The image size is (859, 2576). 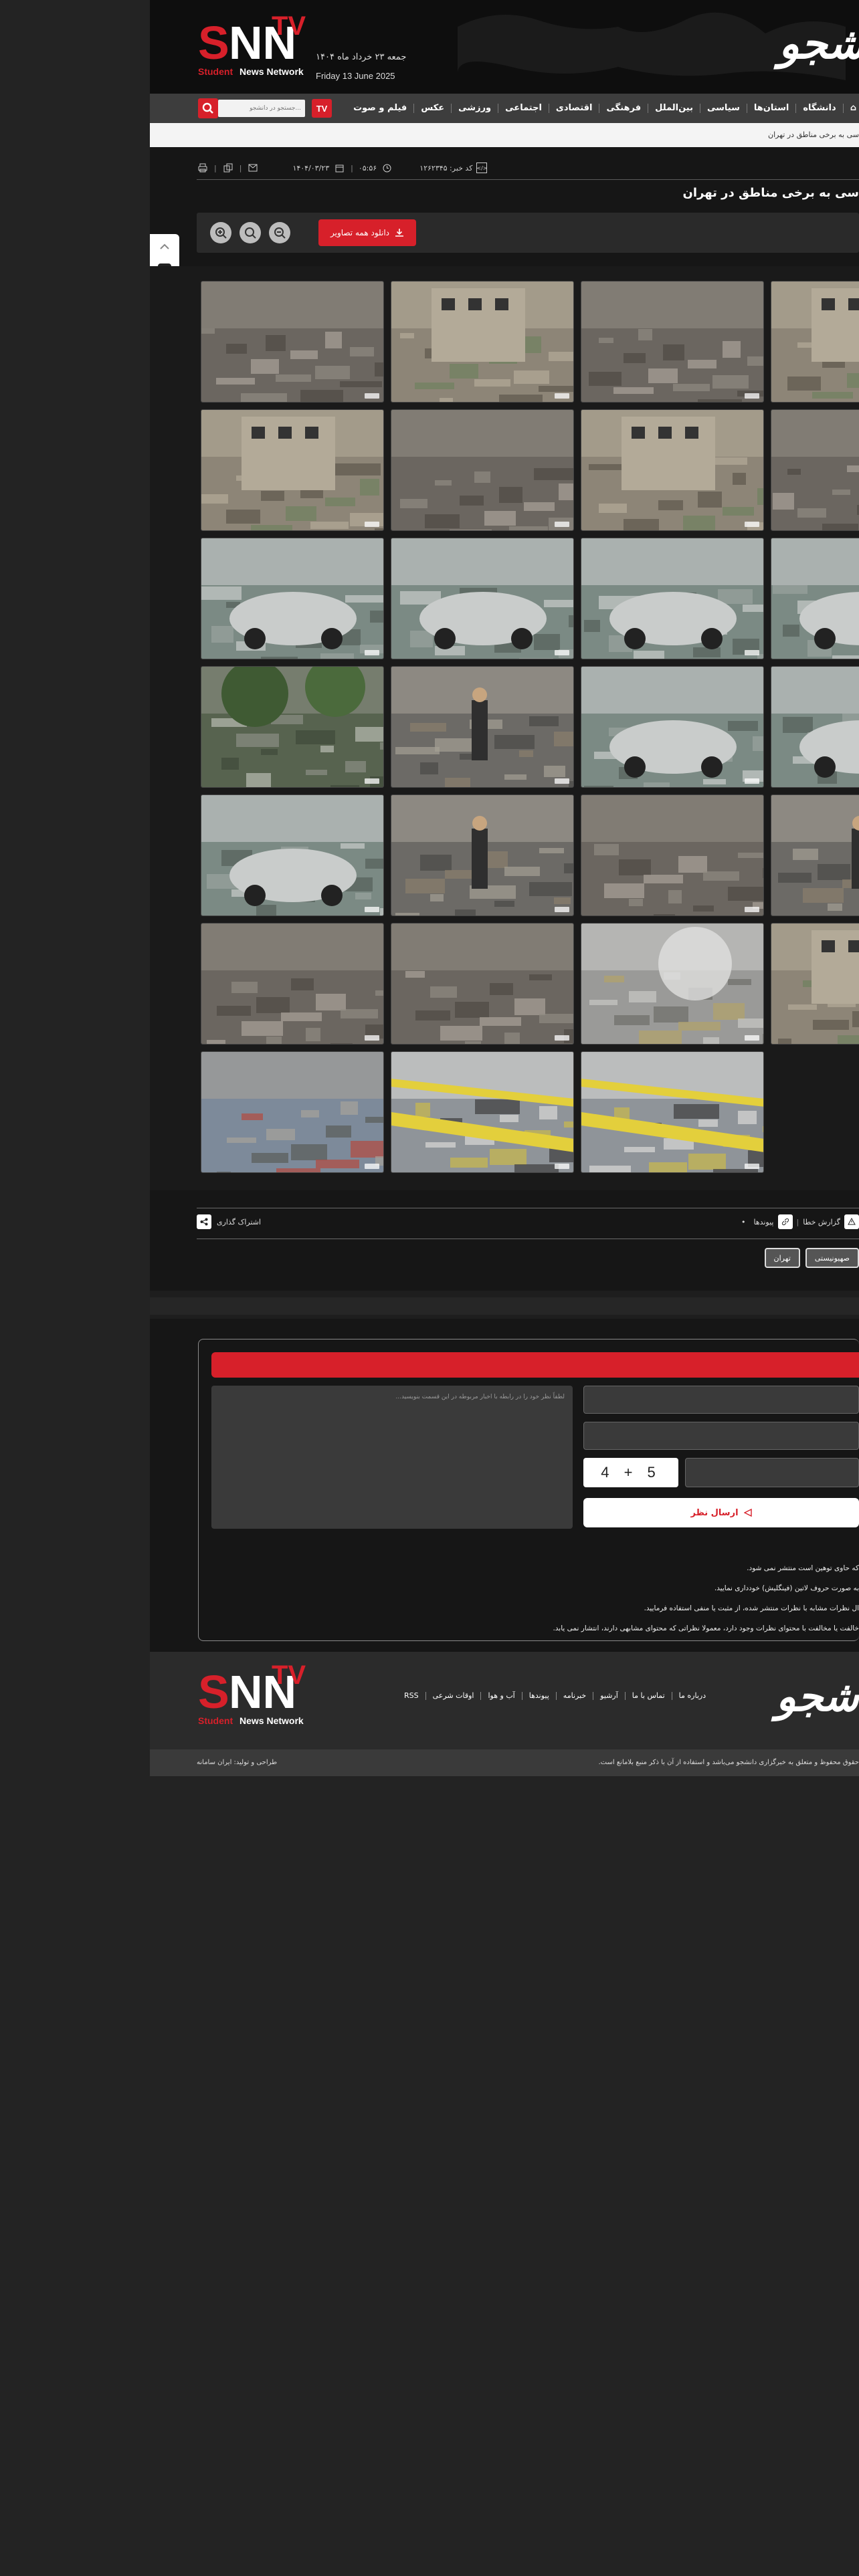 I want to click on zoom-in-button, so click(x=220, y=232).